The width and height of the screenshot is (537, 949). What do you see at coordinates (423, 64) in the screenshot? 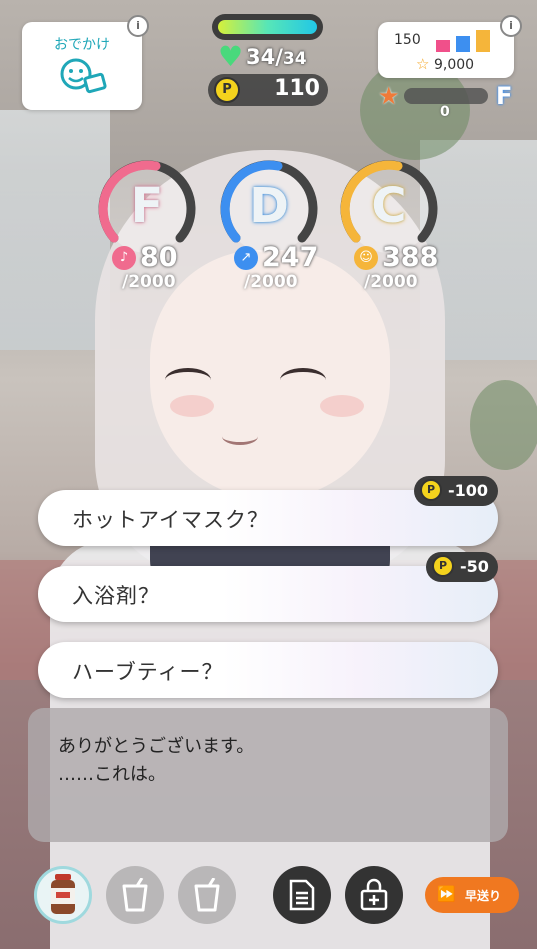
I see `star-icon: ☆` at bounding box center [423, 64].